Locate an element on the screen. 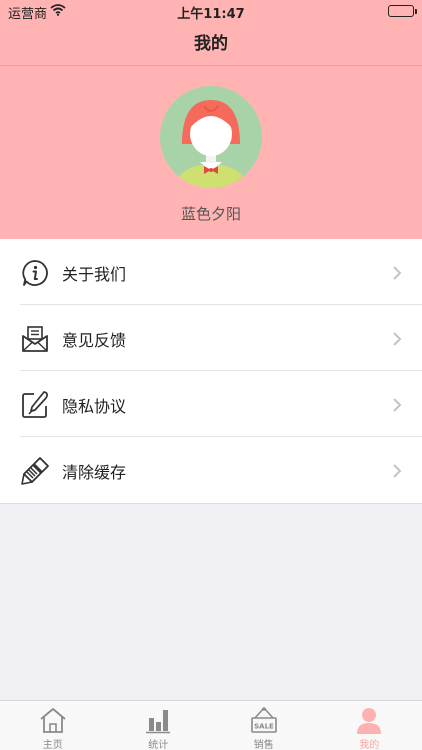 Image resolution: width=422 pixels, height=750 pixels. svg-text: SALE is located at coordinates (264, 727).